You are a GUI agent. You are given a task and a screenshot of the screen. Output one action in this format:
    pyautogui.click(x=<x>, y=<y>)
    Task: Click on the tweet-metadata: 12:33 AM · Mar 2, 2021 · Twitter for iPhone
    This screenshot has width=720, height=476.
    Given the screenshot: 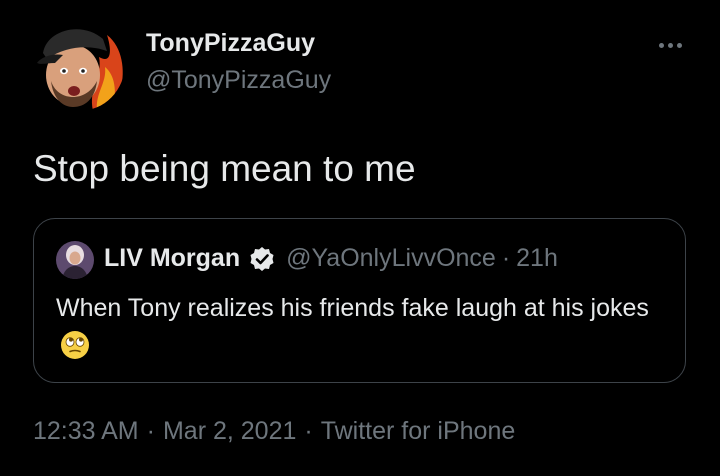 What is the action you would take?
    pyautogui.click(x=274, y=431)
    